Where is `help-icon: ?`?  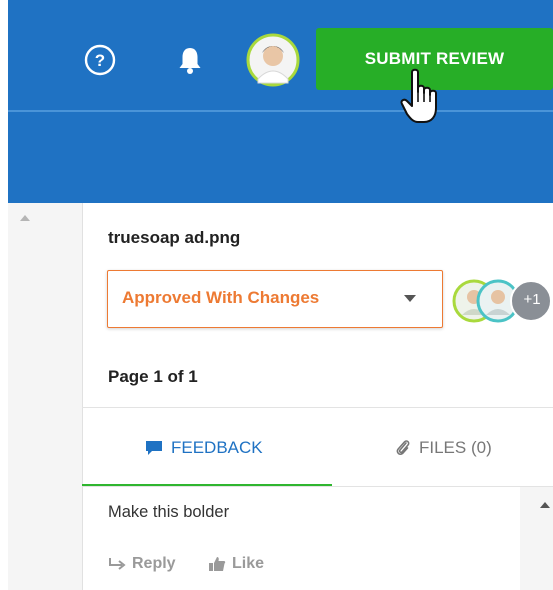
help-icon: ? is located at coordinates (100, 60).